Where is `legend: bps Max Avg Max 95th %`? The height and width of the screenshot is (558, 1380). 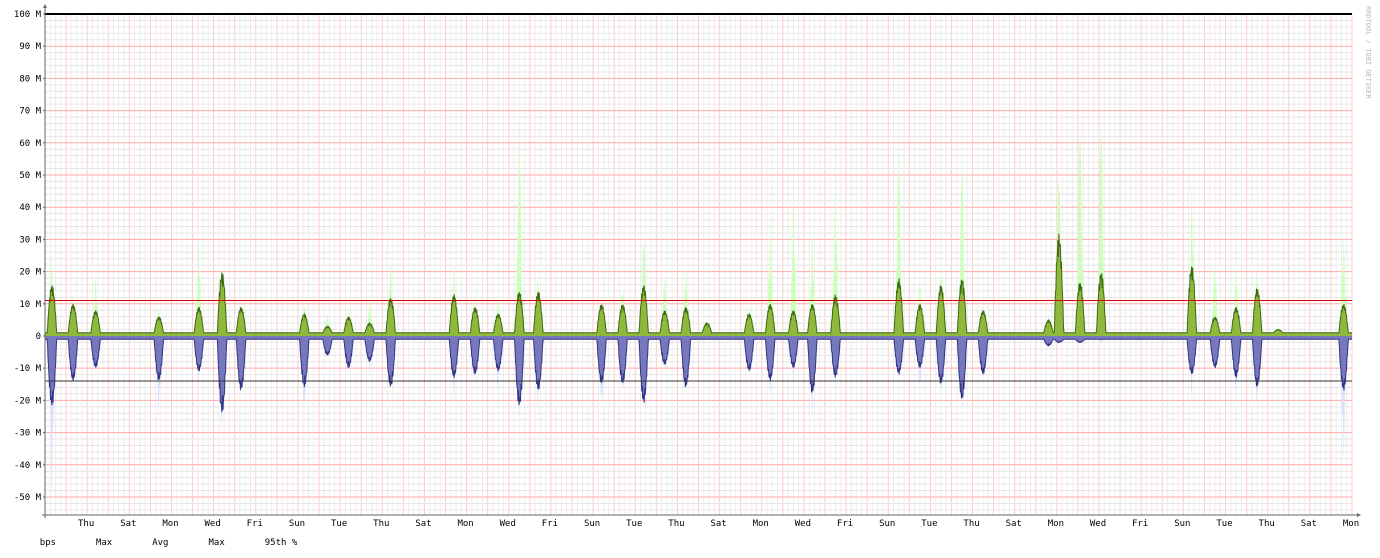 legend: bps Max Avg Max 95th % is located at coordinates (177, 543).